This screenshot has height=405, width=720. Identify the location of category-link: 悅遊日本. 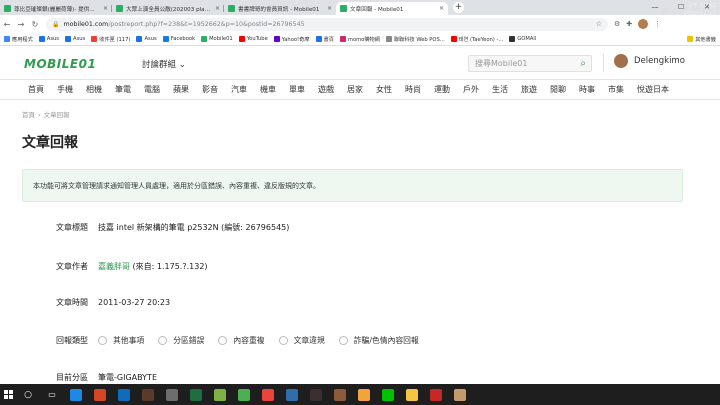
(653, 89).